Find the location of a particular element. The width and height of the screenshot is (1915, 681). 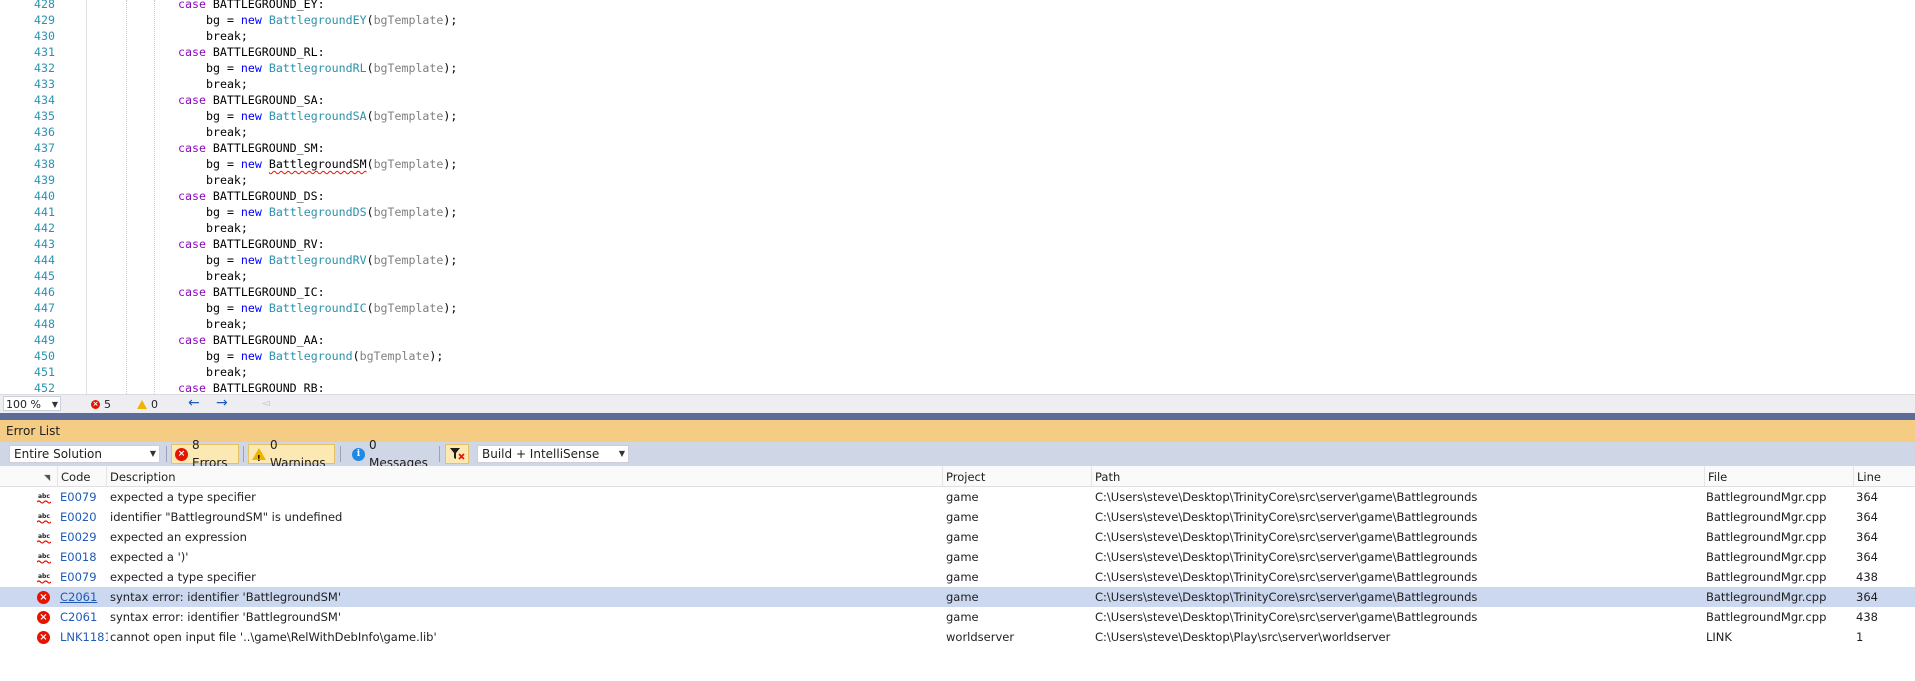

assignment-target: bg = is located at coordinates (223, 212).